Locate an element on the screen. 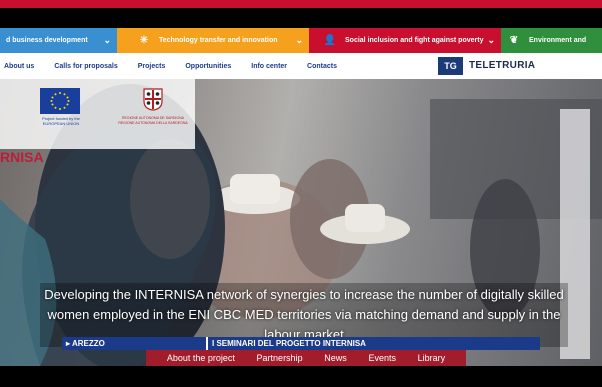 This screenshot has height=387, width=602. nav-about-us: About us is located at coordinates (19, 66).